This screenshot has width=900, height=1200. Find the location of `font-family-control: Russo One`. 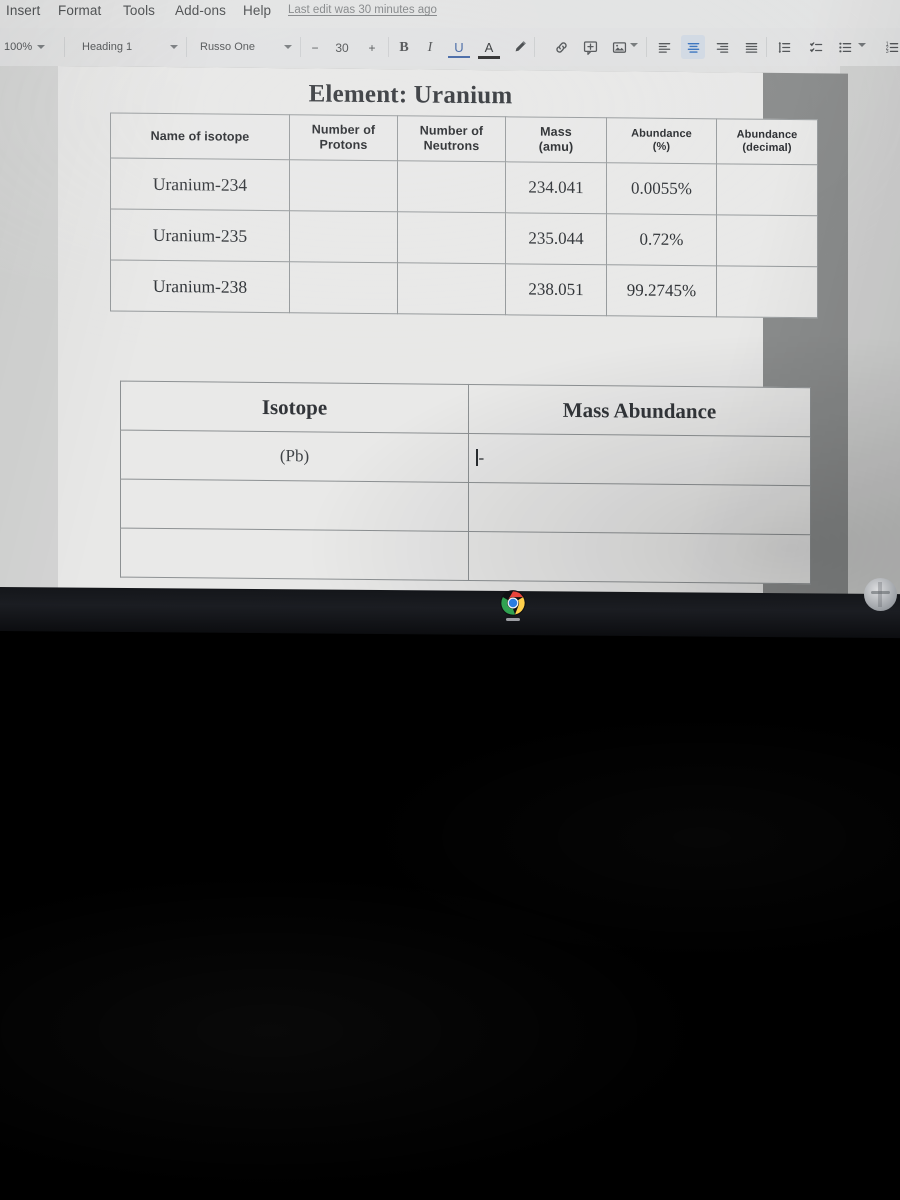

font-family-control: Russo One is located at coordinates (246, 47).